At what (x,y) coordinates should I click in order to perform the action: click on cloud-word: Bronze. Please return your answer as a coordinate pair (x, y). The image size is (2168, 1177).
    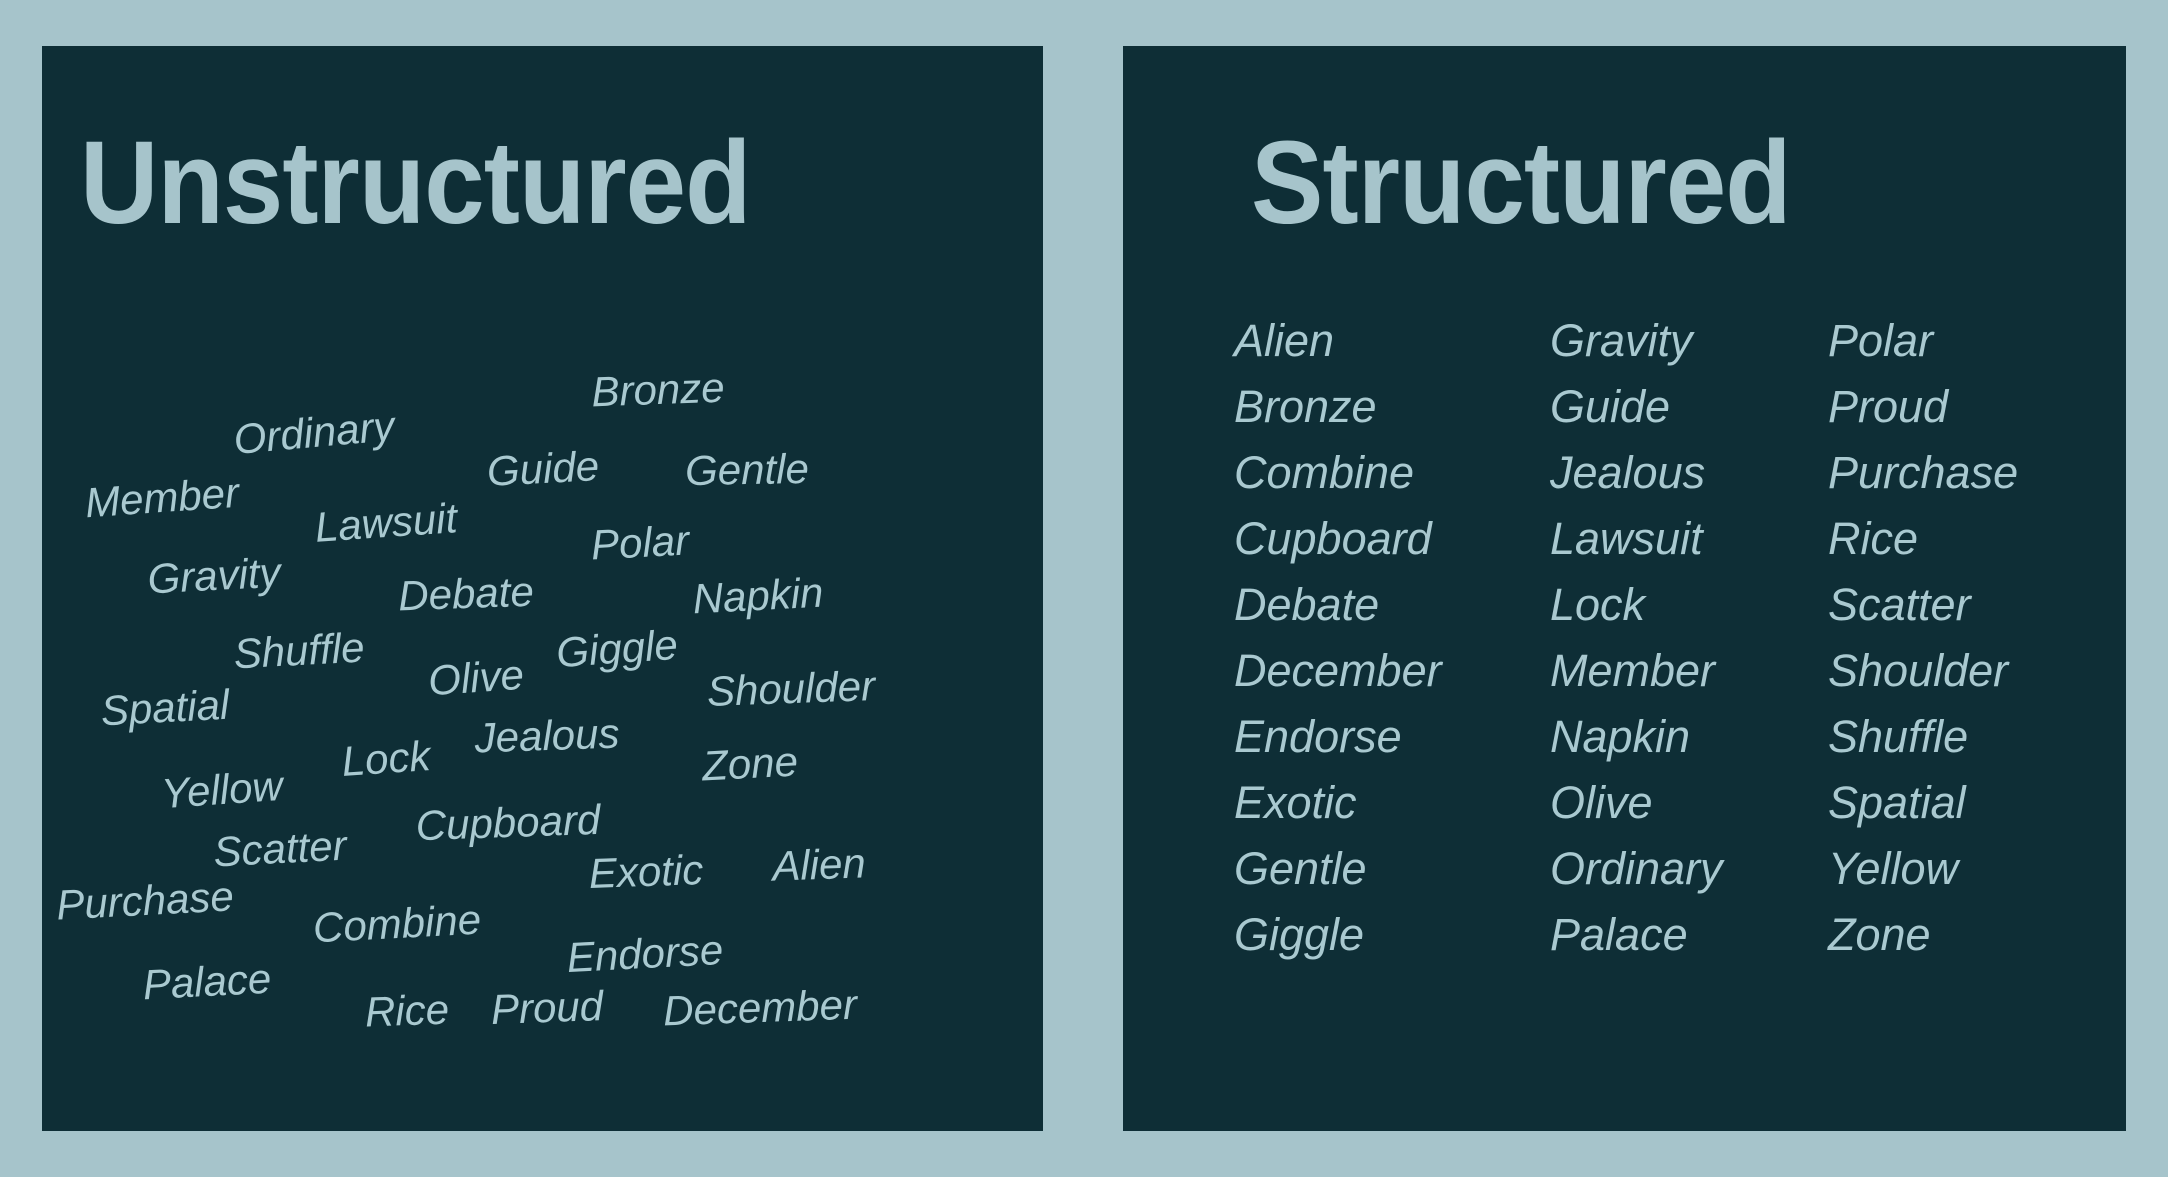
    Looking at the image, I should click on (658, 389).